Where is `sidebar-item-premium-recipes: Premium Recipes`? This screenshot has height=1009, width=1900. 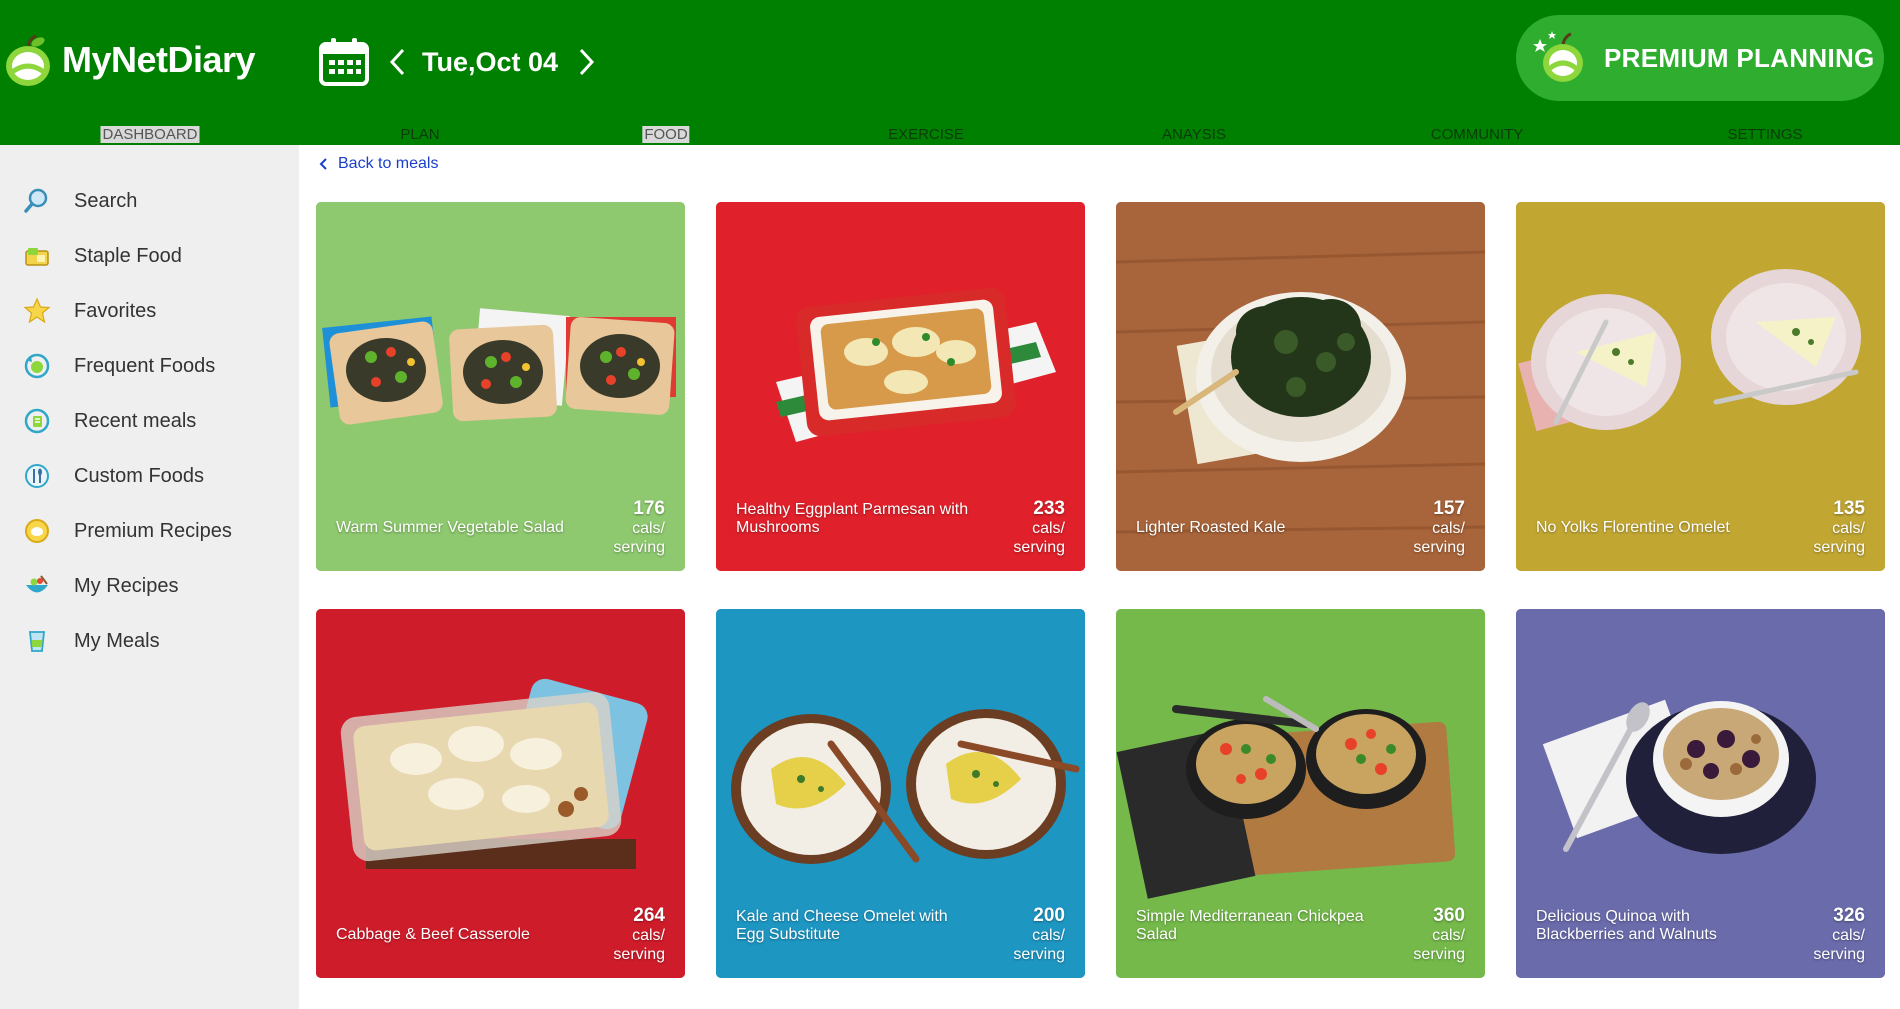 sidebar-item-premium-recipes: Premium Recipes is located at coordinates (149, 531).